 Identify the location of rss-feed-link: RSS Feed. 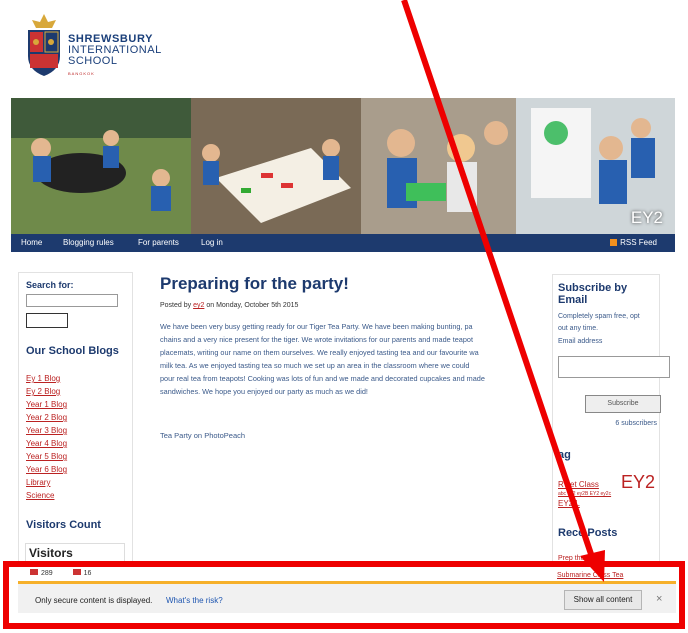
(633, 242).